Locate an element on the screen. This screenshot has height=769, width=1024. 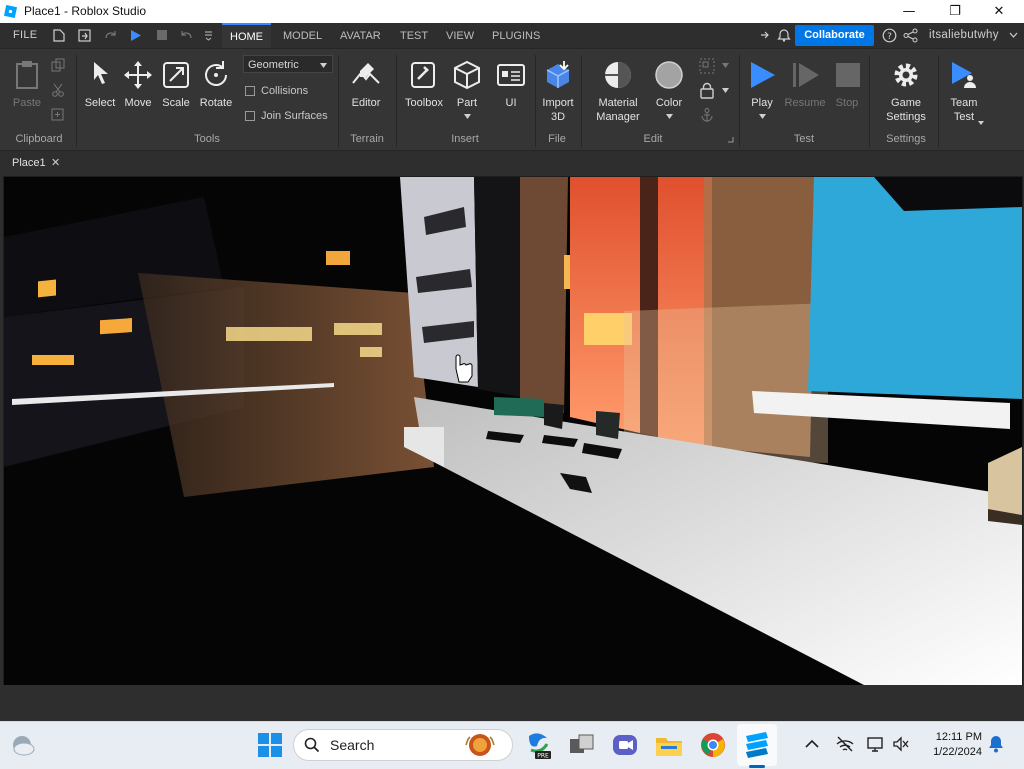
part-button: Part is located at coordinates (467, 90).